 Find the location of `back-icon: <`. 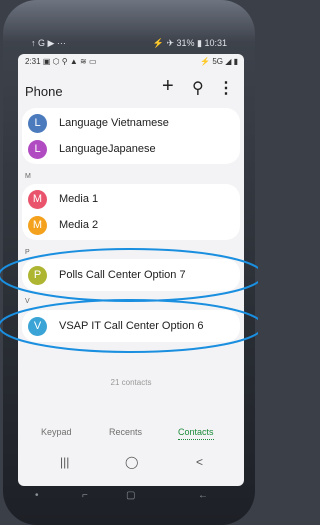

back-icon: < is located at coordinates (199, 462).